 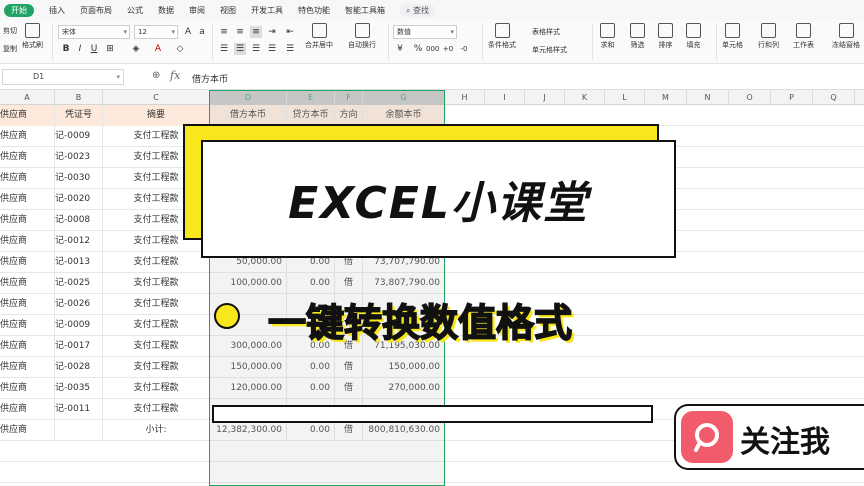 What do you see at coordinates (158, 49) in the screenshot?
I see `font-color-icon: A` at bounding box center [158, 49].